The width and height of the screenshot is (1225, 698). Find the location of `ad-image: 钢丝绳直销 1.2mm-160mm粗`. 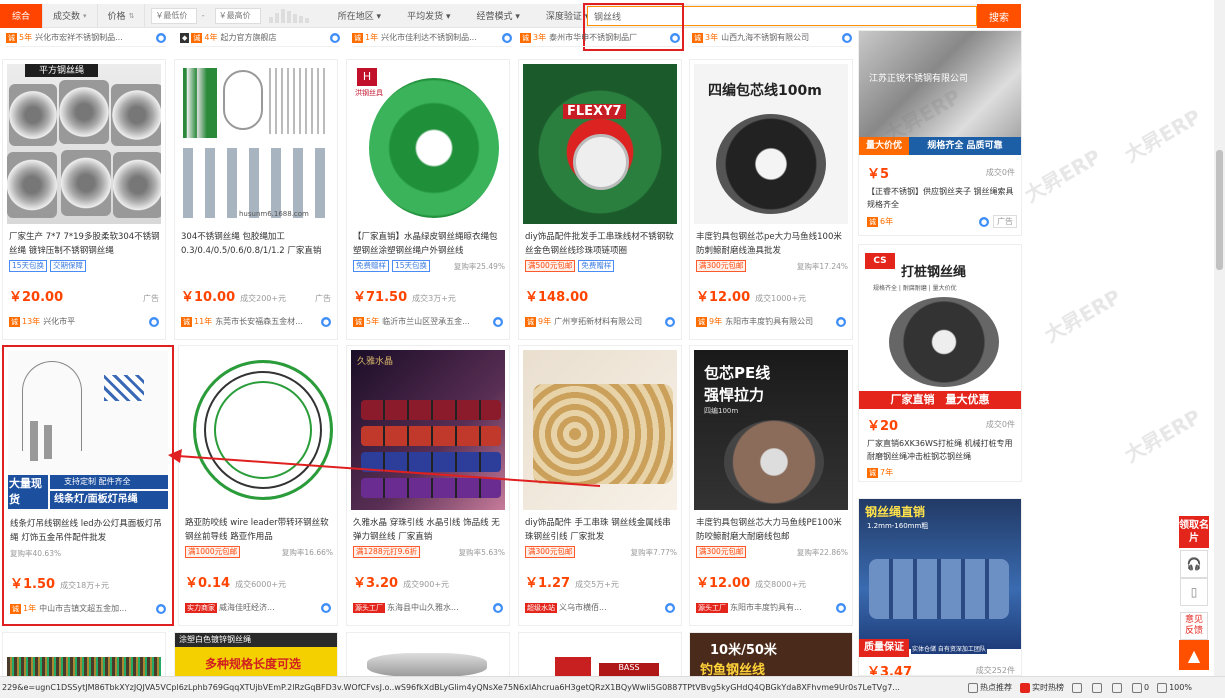

ad-image: 钢丝绳直销 1.2mm-160mm粗 is located at coordinates (940, 574).